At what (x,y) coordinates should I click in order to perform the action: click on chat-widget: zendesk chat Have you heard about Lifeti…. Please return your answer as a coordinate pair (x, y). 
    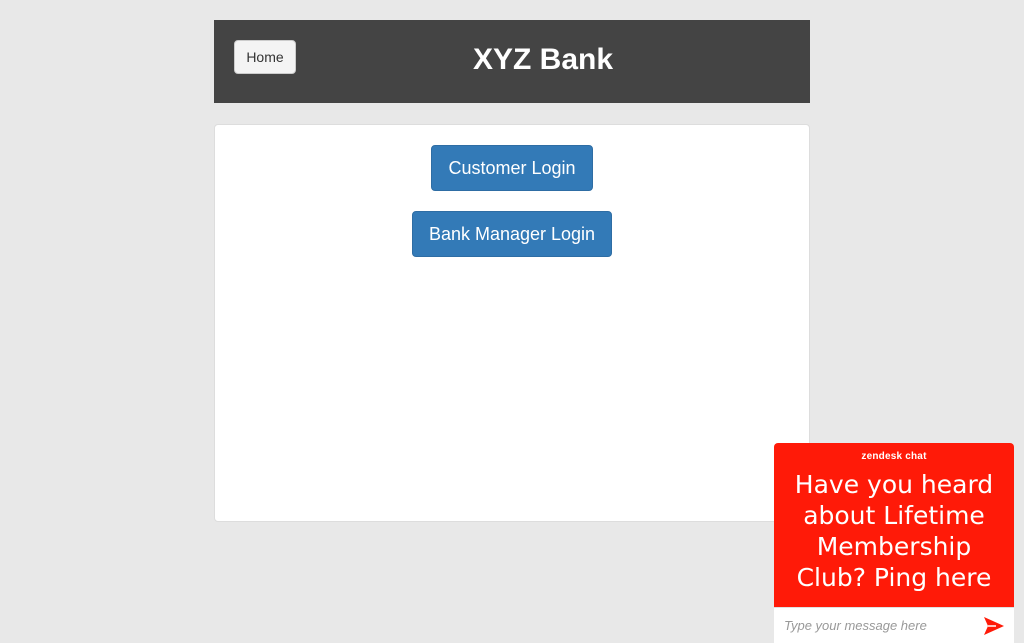
    Looking at the image, I should click on (894, 543).